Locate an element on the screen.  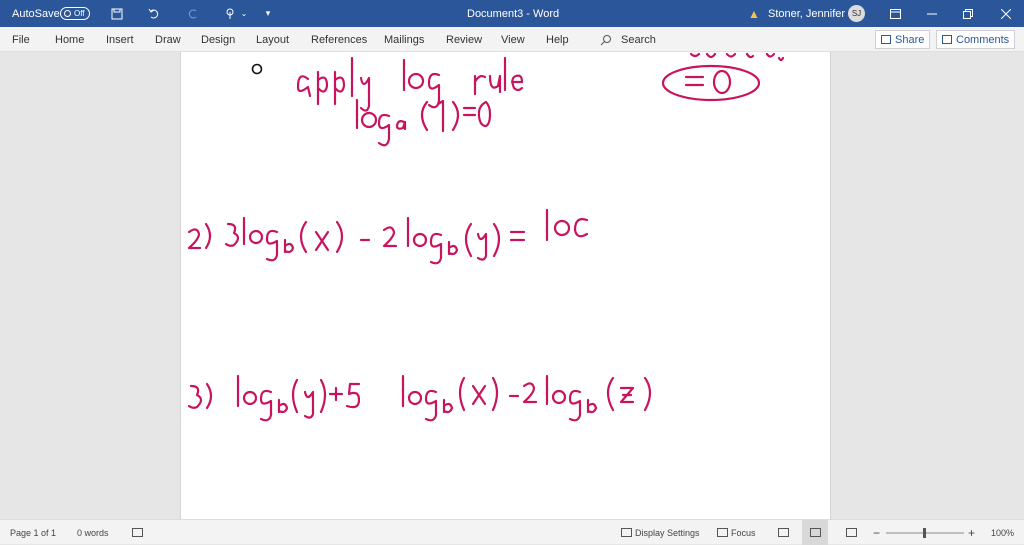
customize-toolbar-icon: ▾ is located at coordinates (268, 13).